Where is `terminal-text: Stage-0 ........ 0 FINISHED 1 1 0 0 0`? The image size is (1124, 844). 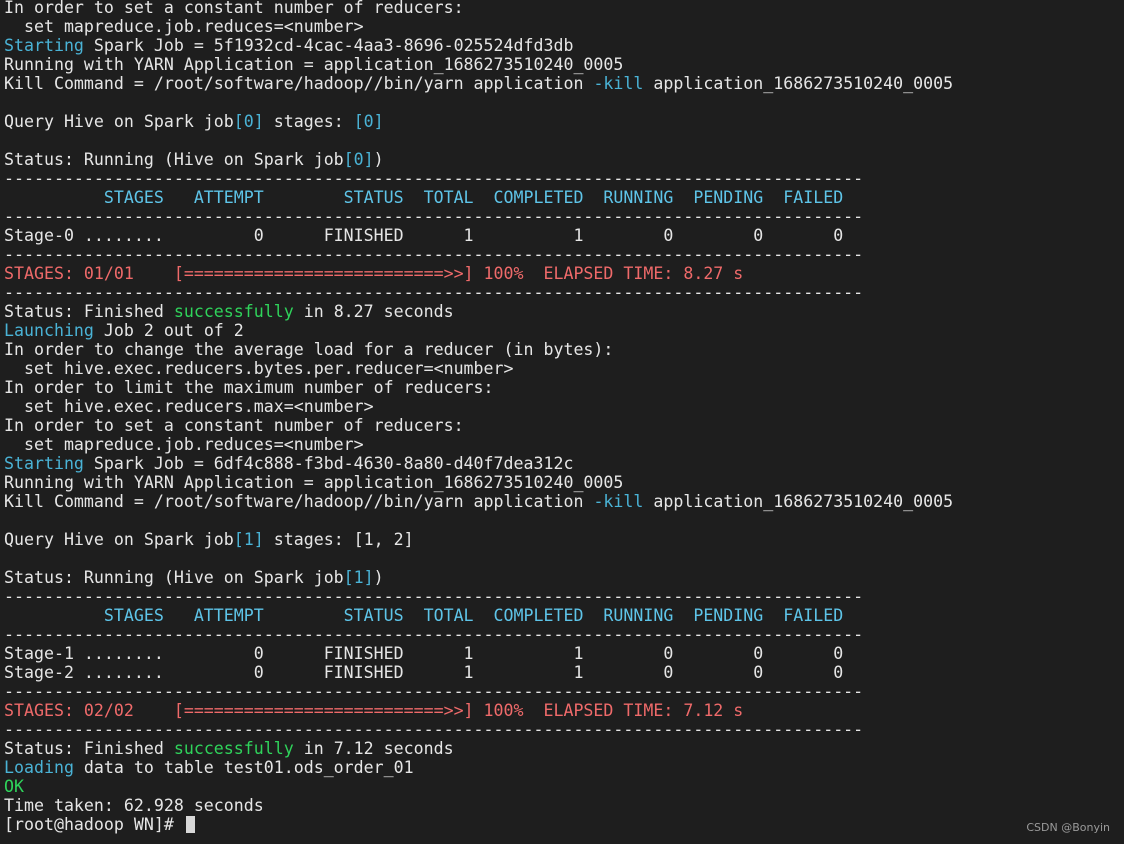 terminal-text: Stage-0 ........ 0 FINISHED 1 1 0 0 0 is located at coordinates (424, 235).